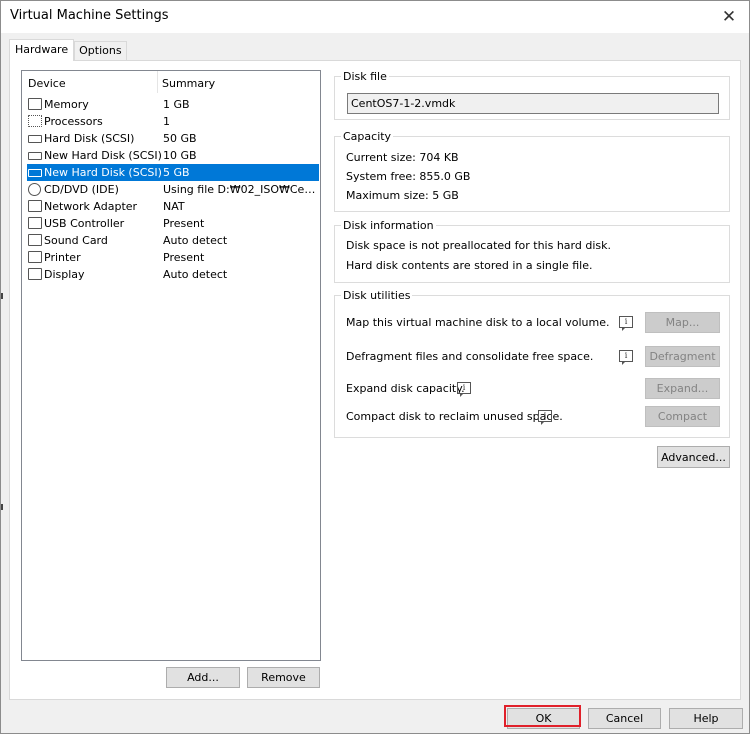 This screenshot has height=734, width=750. What do you see at coordinates (405, 388) in the screenshot?
I see `expand-description: Expand disk capacity.` at bounding box center [405, 388].